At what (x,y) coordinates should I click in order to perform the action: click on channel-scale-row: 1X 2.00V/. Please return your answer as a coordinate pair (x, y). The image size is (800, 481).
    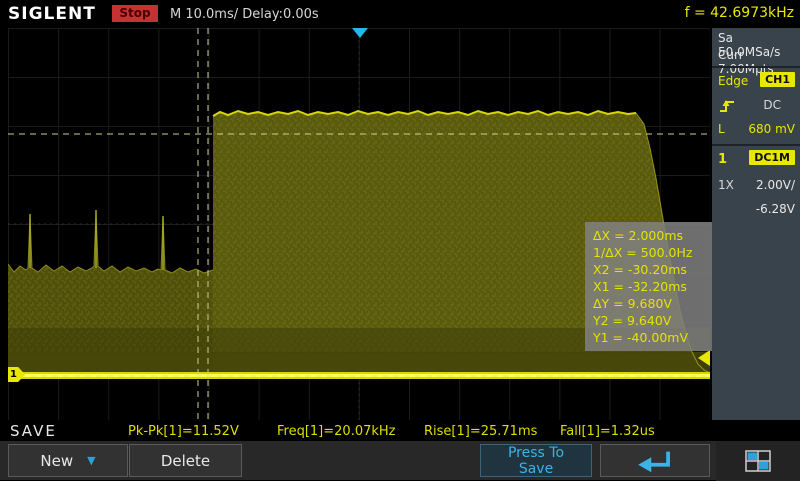
    Looking at the image, I should click on (756, 187).